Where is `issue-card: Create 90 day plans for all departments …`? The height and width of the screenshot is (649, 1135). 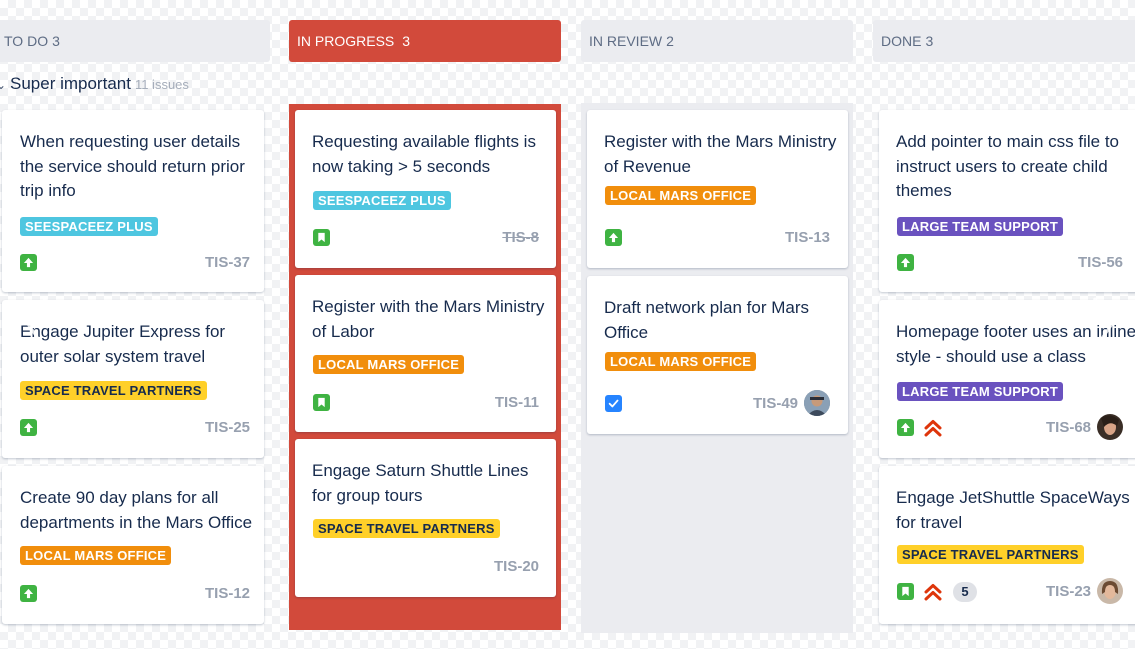 issue-card: Create 90 day plans for all departments … is located at coordinates (133, 545).